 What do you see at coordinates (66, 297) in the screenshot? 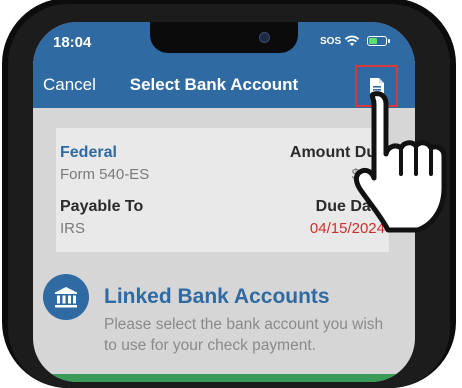
I see `bank-icon` at bounding box center [66, 297].